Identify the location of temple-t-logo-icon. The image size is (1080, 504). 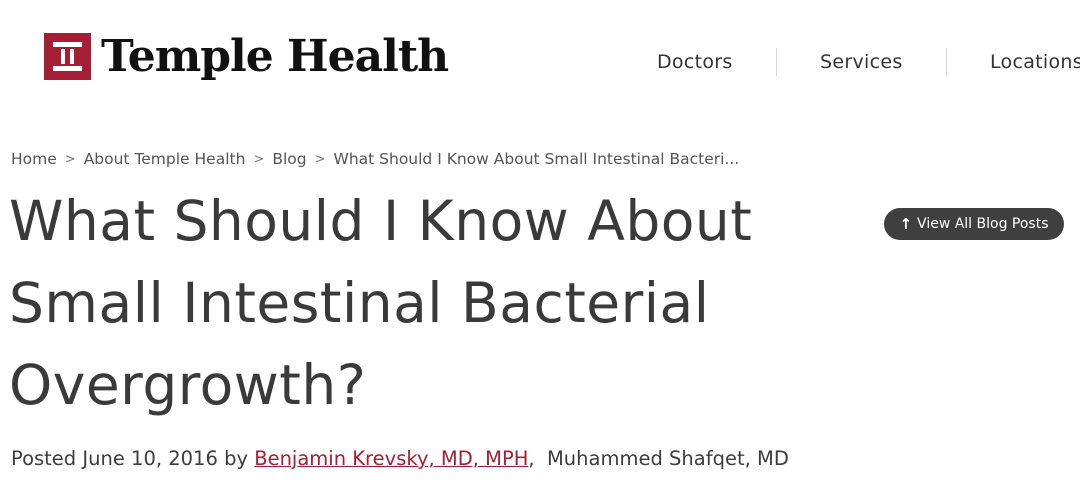
(67, 56).